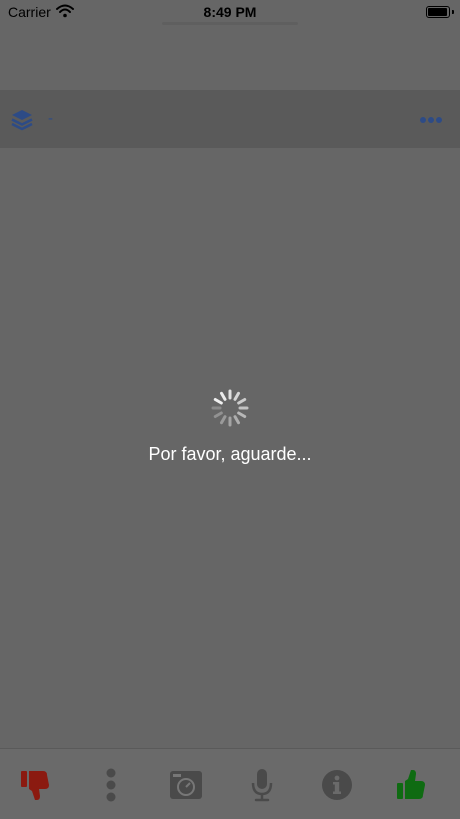 The width and height of the screenshot is (460, 819). I want to click on camera-icon, so click(186, 785).